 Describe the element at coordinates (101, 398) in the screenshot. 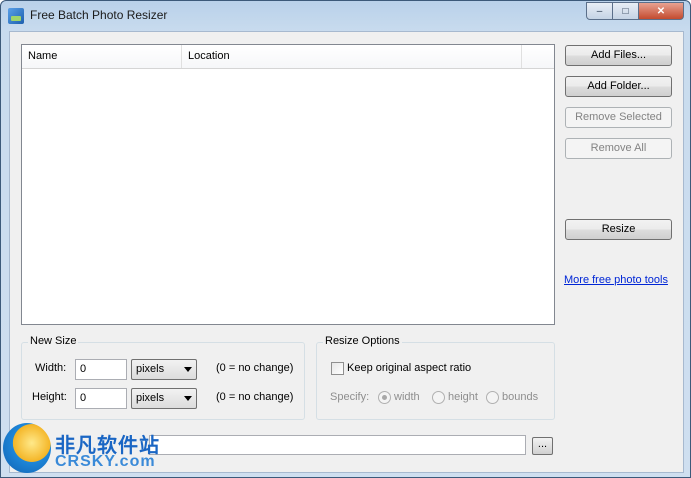

I see `height-input: 0` at that location.